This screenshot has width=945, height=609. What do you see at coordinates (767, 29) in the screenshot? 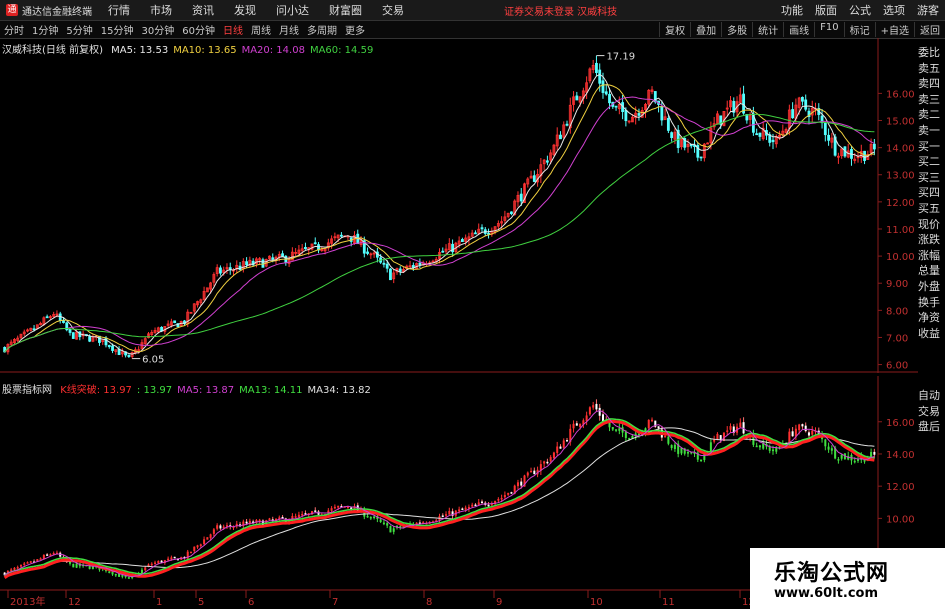
I see `toolbar-button-3: 统计` at bounding box center [767, 29].